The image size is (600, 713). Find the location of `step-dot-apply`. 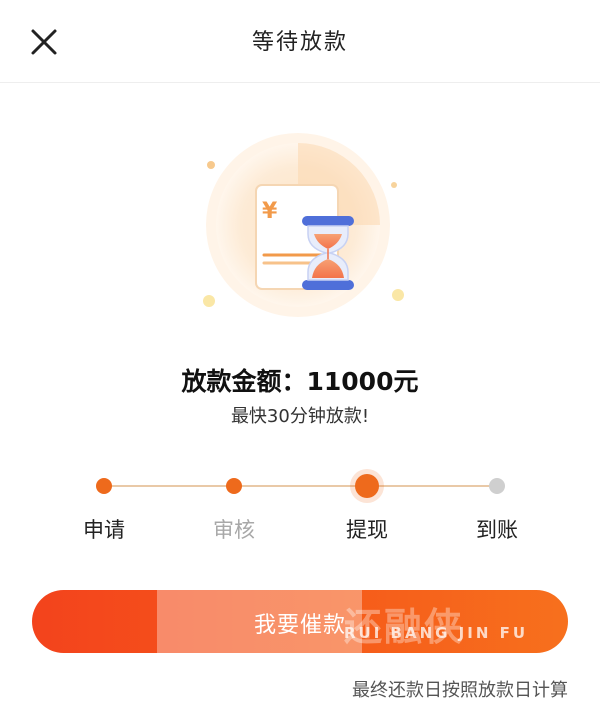

step-dot-apply is located at coordinates (104, 486).